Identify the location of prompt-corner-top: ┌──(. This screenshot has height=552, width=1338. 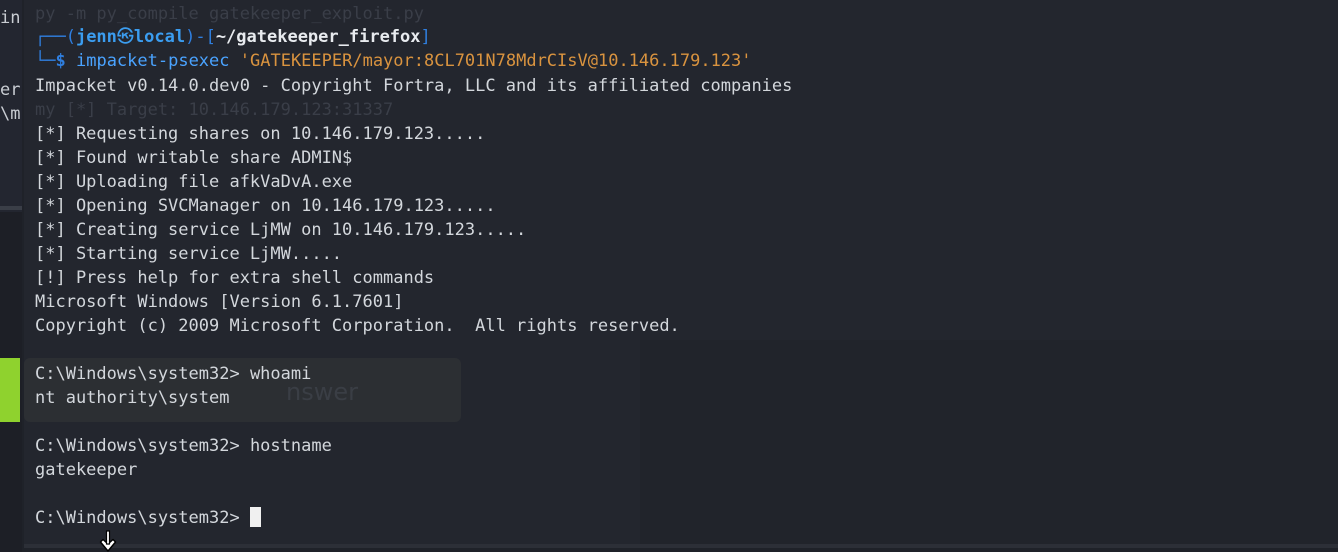
(55, 37).